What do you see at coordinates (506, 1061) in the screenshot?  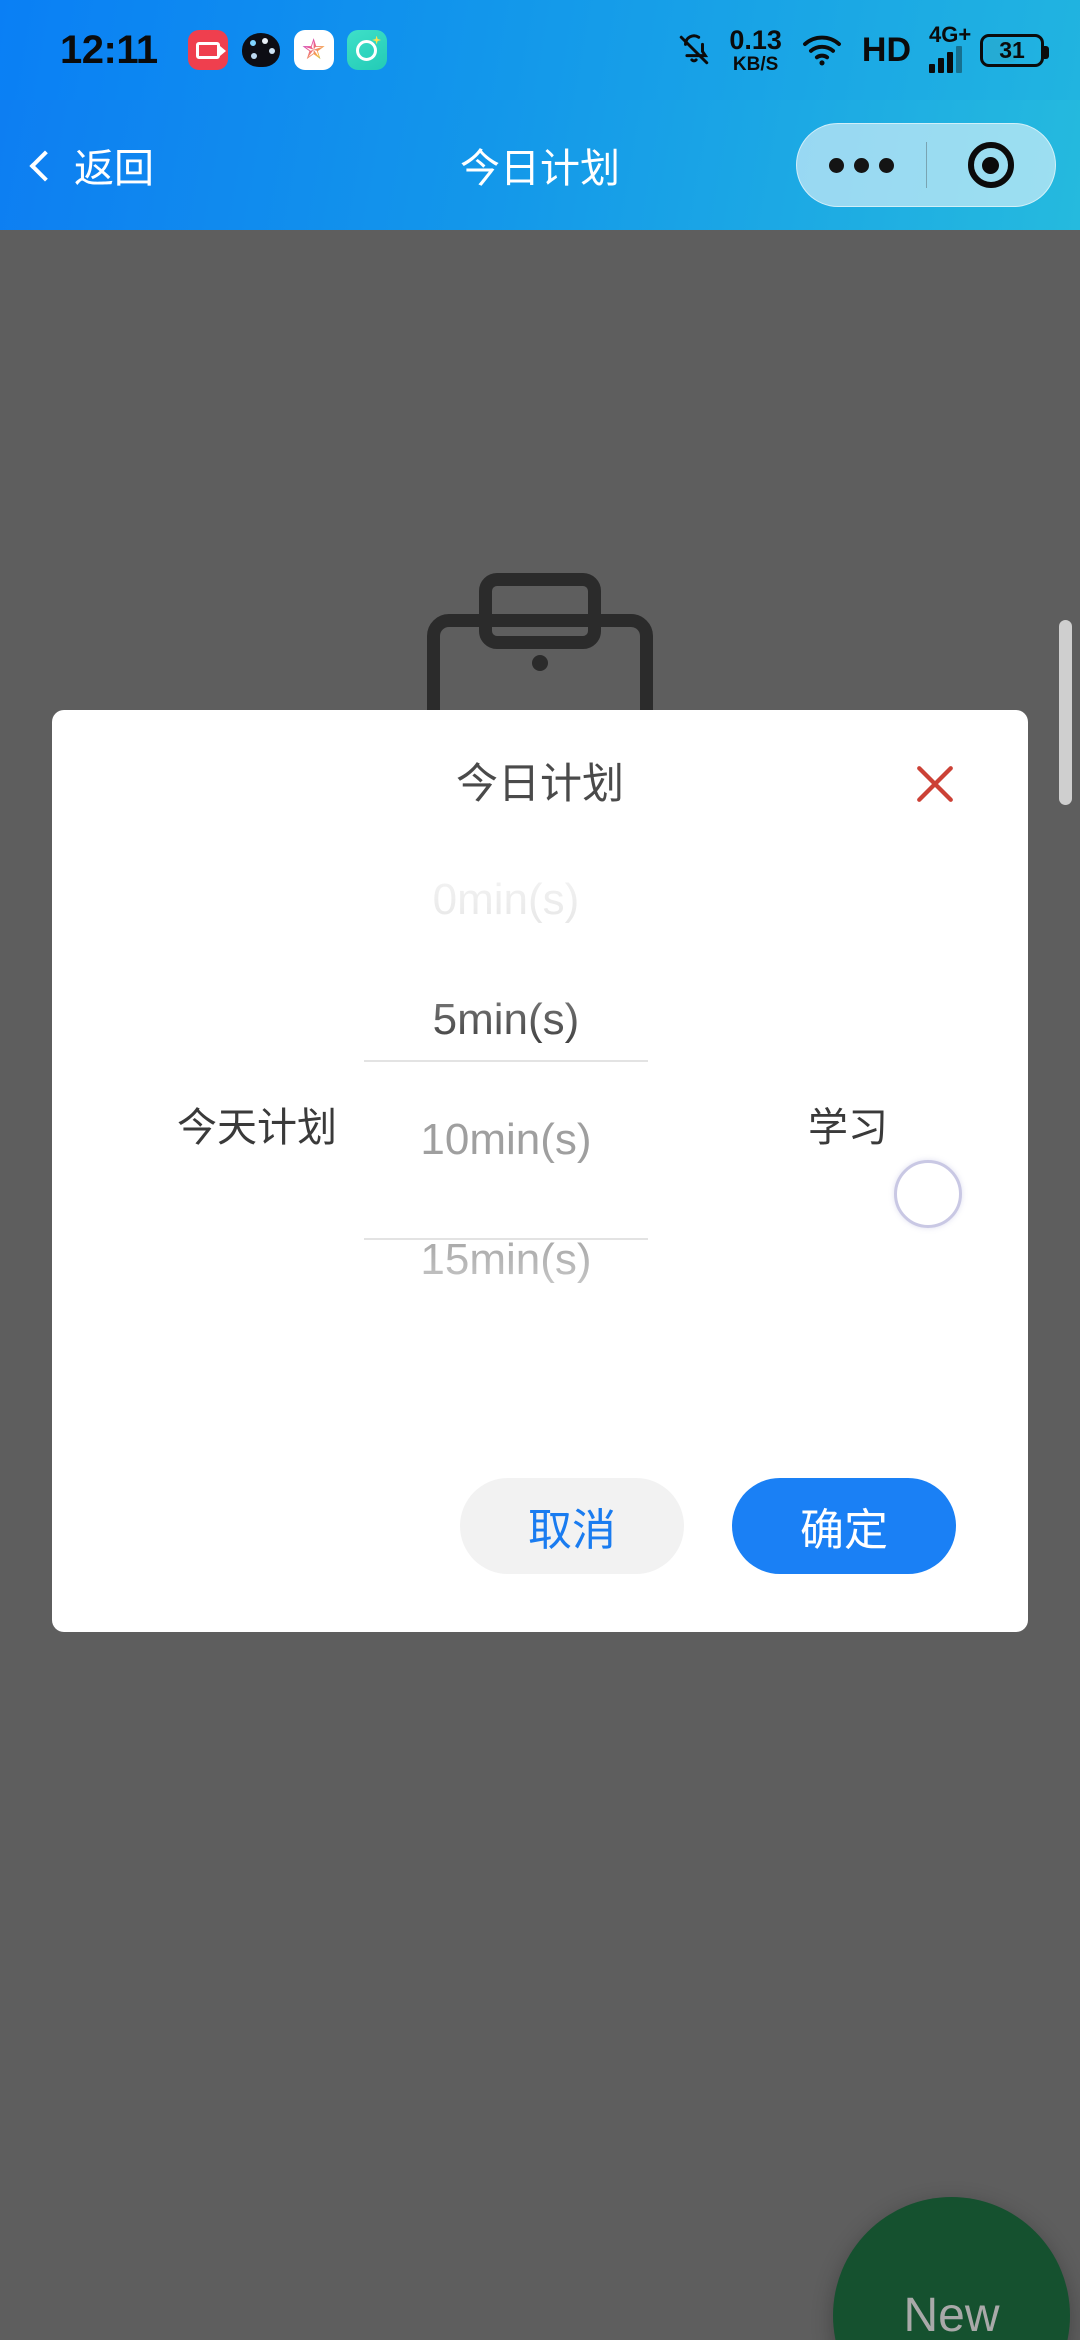 I see `picker-indicator-top` at bounding box center [506, 1061].